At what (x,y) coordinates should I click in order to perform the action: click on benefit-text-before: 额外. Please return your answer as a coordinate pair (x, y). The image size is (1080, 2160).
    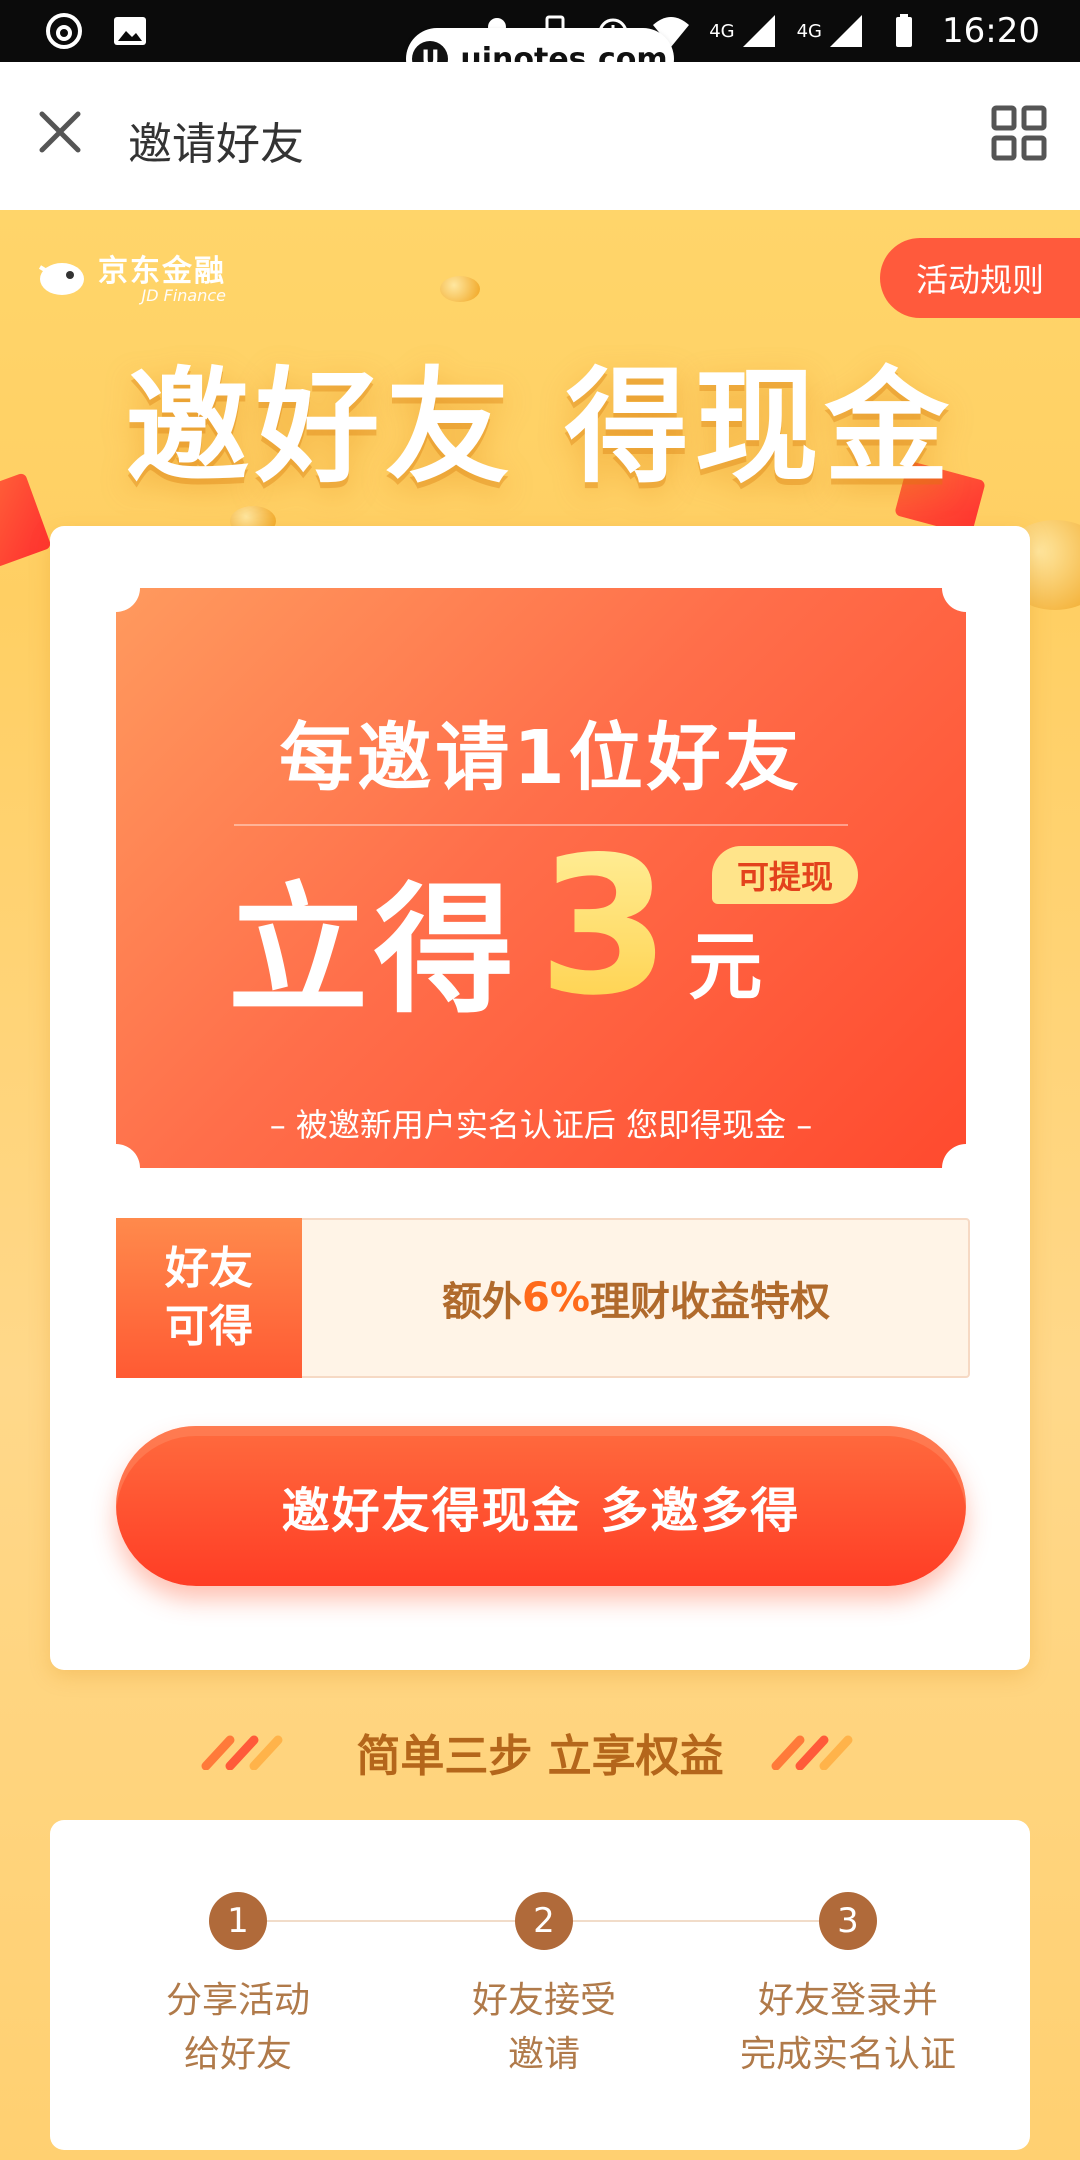
    Looking at the image, I should click on (482, 1302).